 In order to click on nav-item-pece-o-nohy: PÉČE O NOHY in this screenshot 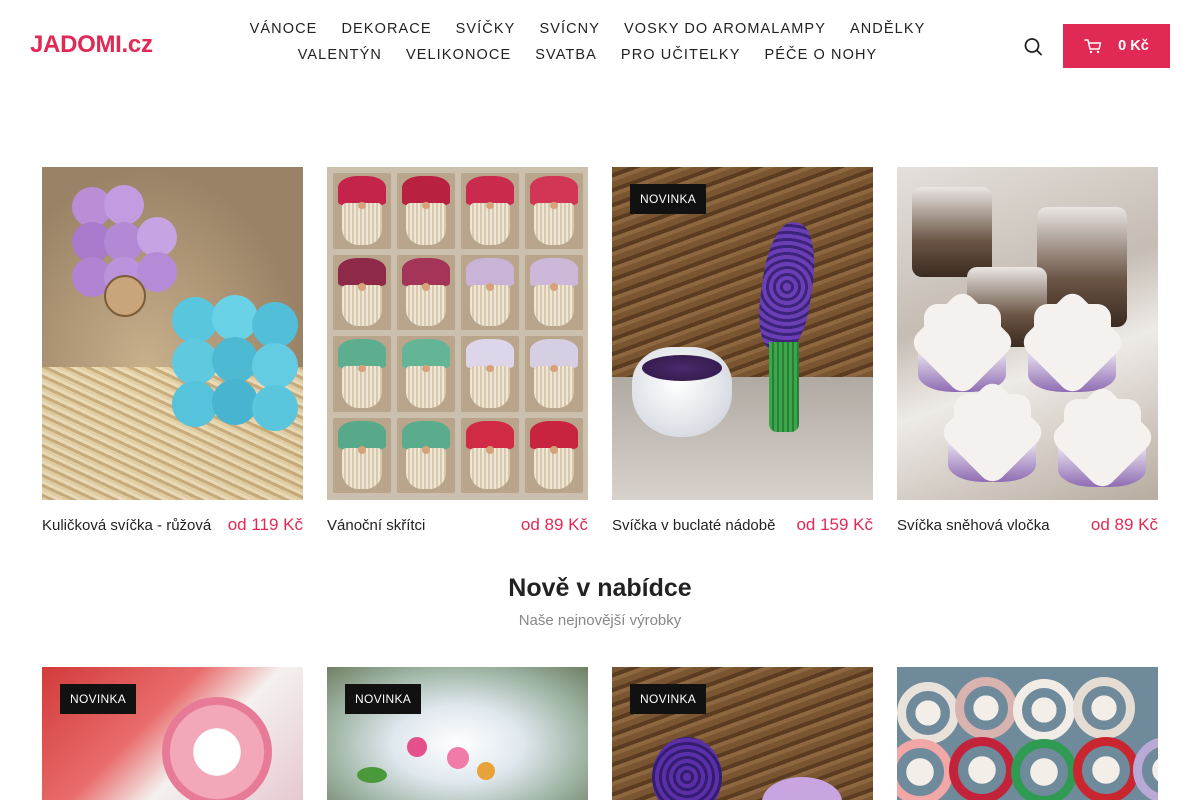, I will do `click(820, 55)`.